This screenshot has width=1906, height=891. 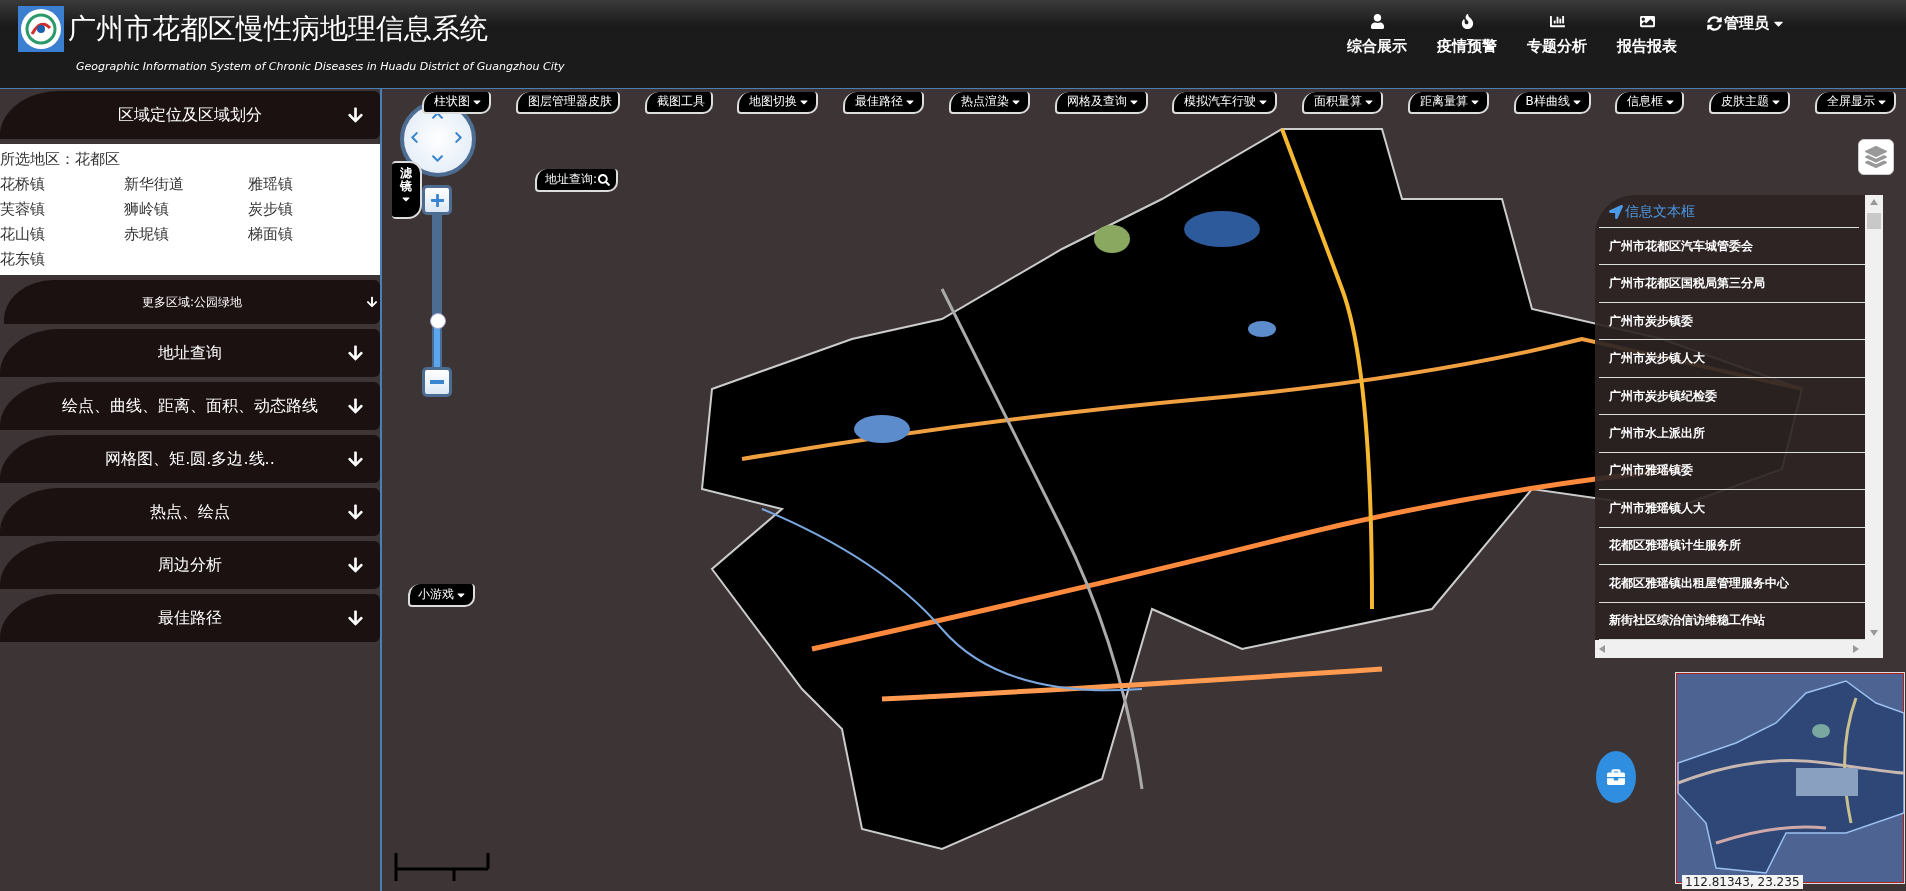 I want to click on nav-item: 报告报表, so click(x=1647, y=35).